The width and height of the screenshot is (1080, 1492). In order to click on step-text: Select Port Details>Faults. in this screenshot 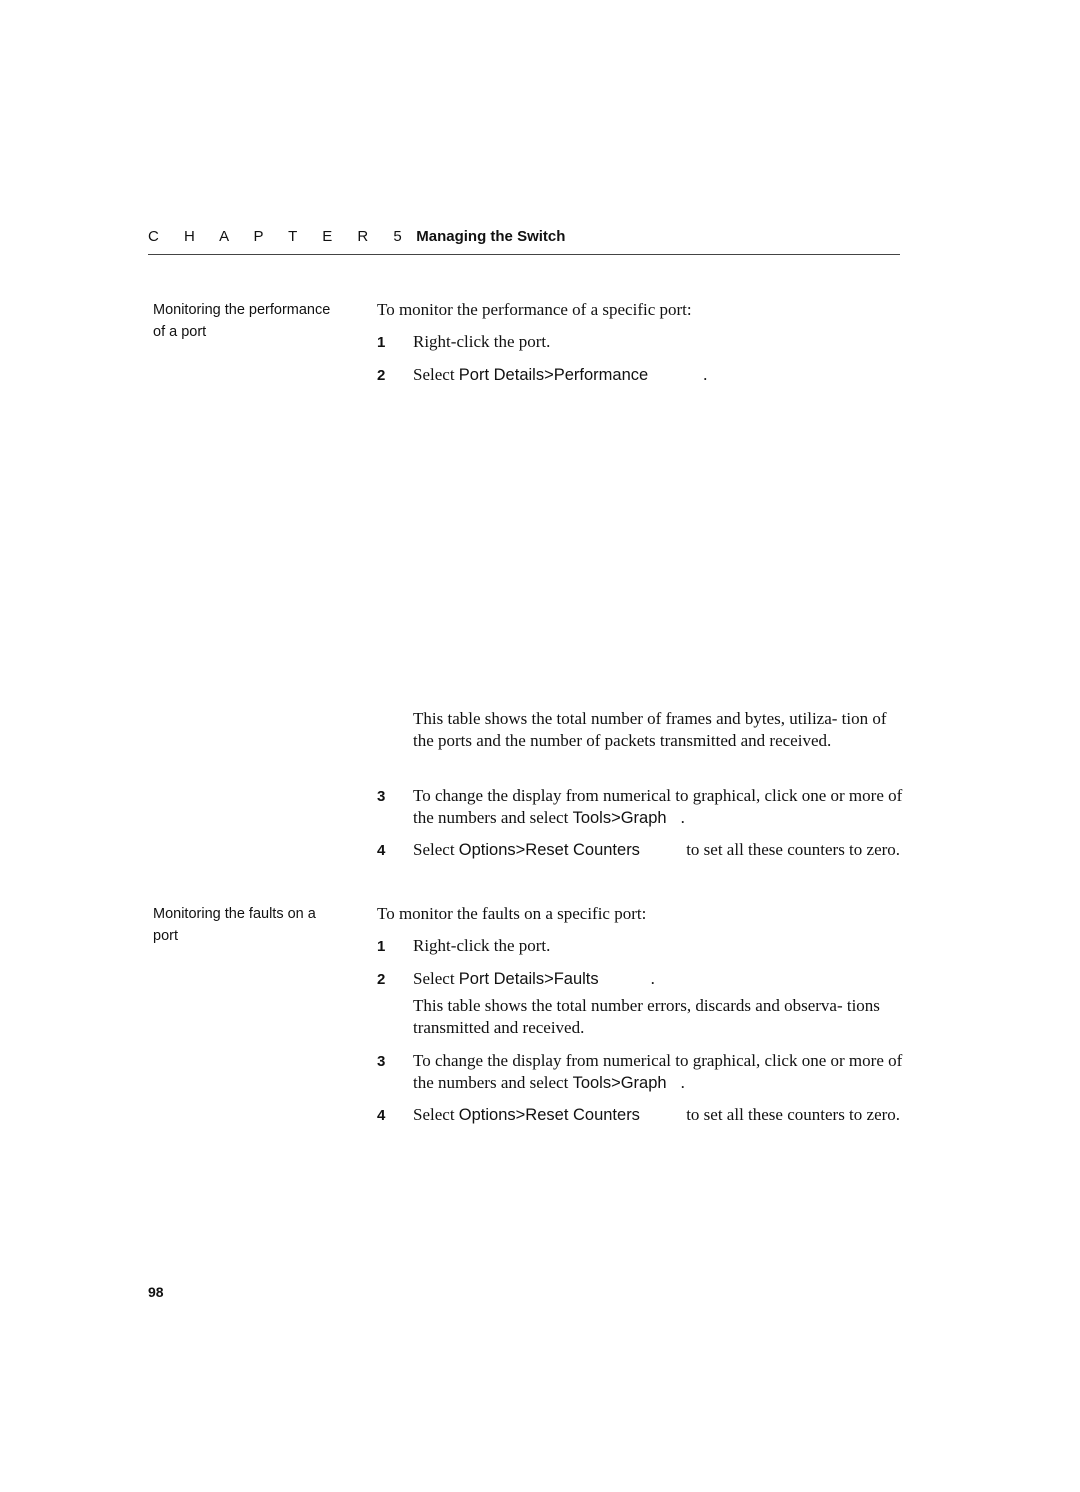, I will do `click(534, 978)`.